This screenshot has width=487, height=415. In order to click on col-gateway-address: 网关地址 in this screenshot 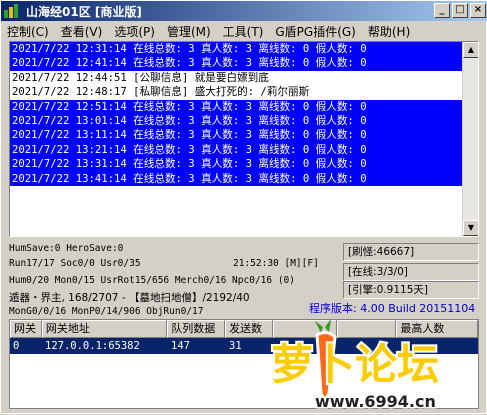, I will do `click(104, 329)`.